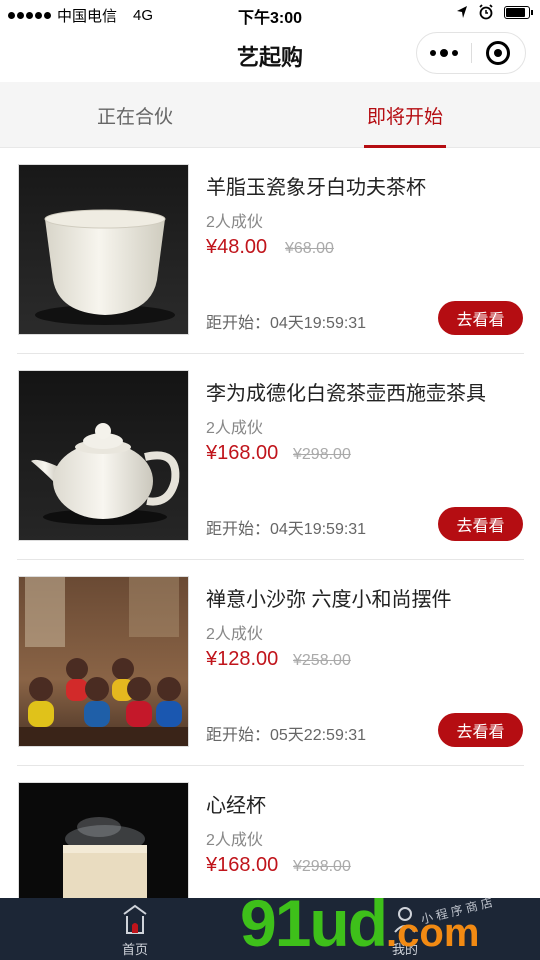  I want to click on countdown: 距开始：05天22:59:31, so click(286, 735).